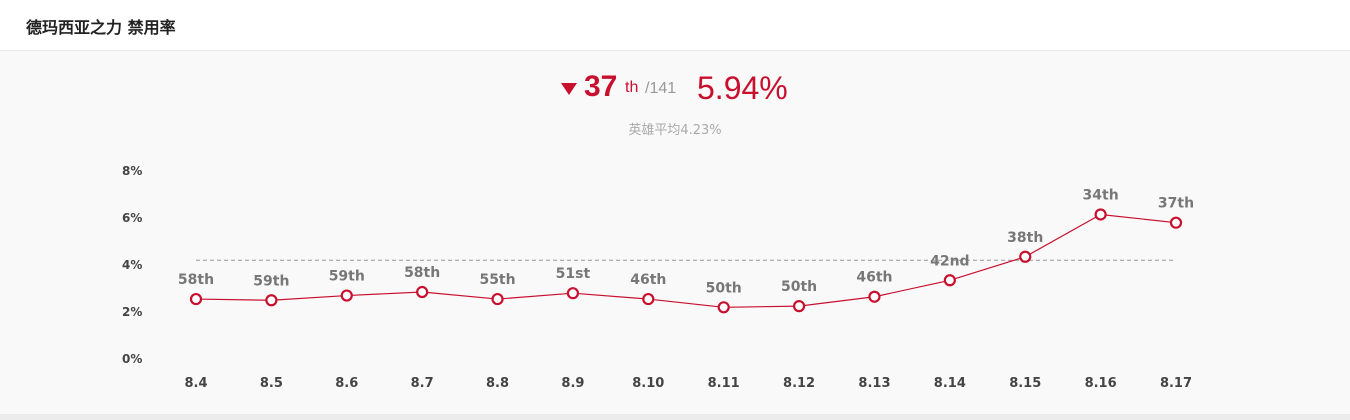  Describe the element at coordinates (132, 359) in the screenshot. I see `y-tick-label: 0%` at that location.